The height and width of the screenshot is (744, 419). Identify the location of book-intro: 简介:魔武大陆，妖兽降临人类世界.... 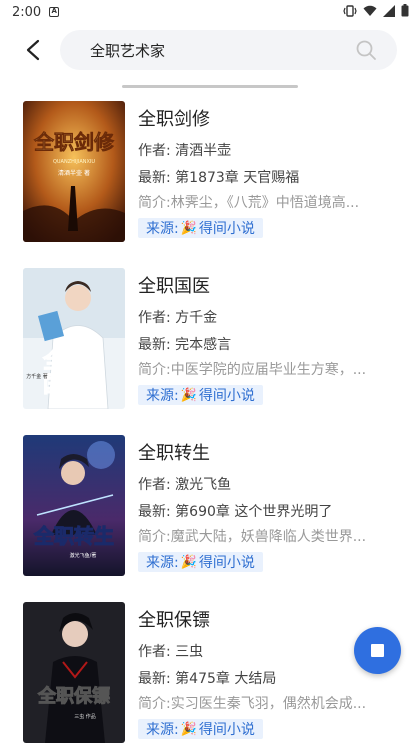
(252, 537).